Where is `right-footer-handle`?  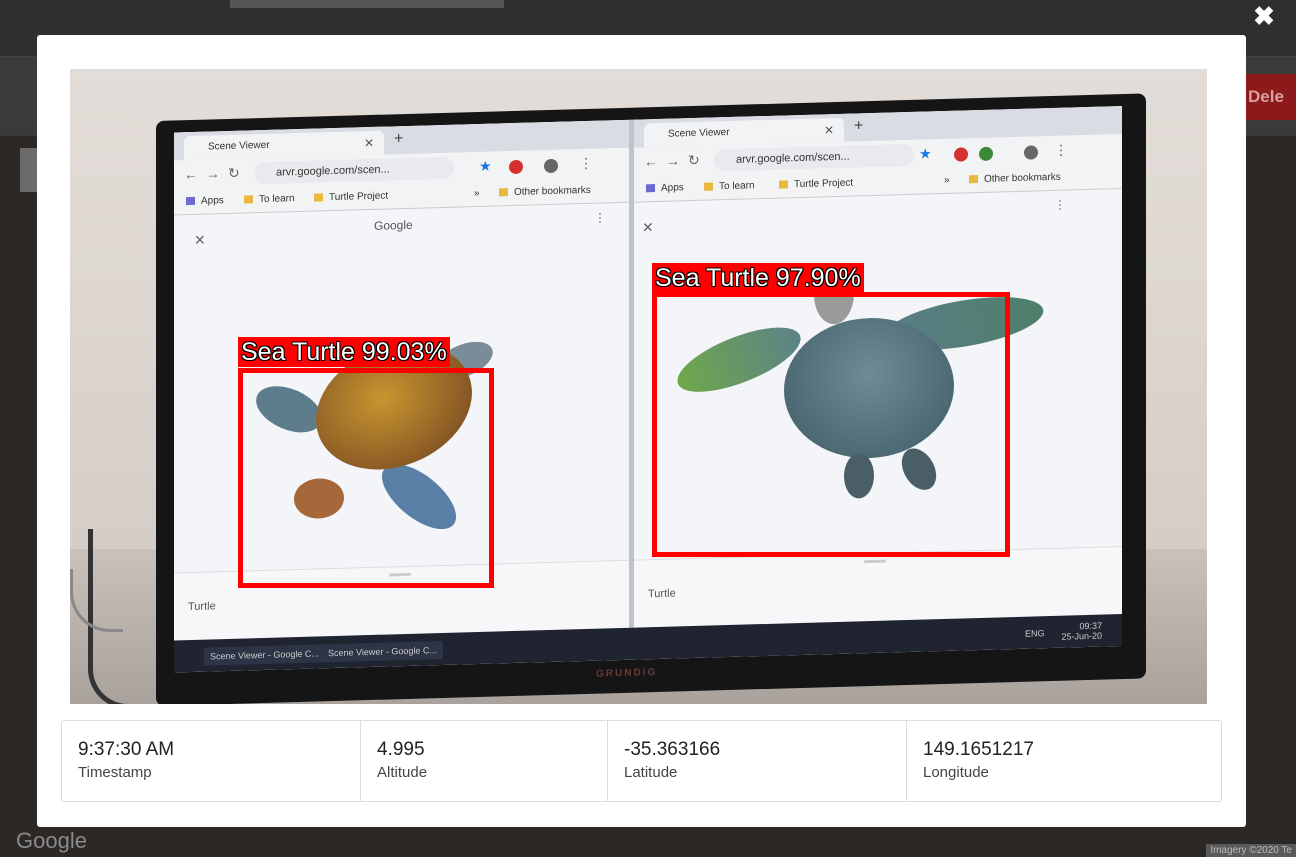
right-footer-handle is located at coordinates (875, 561).